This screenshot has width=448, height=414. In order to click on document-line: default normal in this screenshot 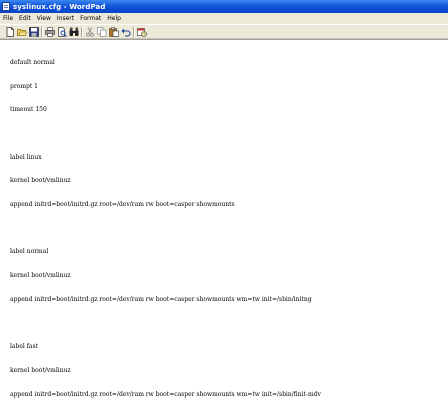, I will do `click(32, 62)`.